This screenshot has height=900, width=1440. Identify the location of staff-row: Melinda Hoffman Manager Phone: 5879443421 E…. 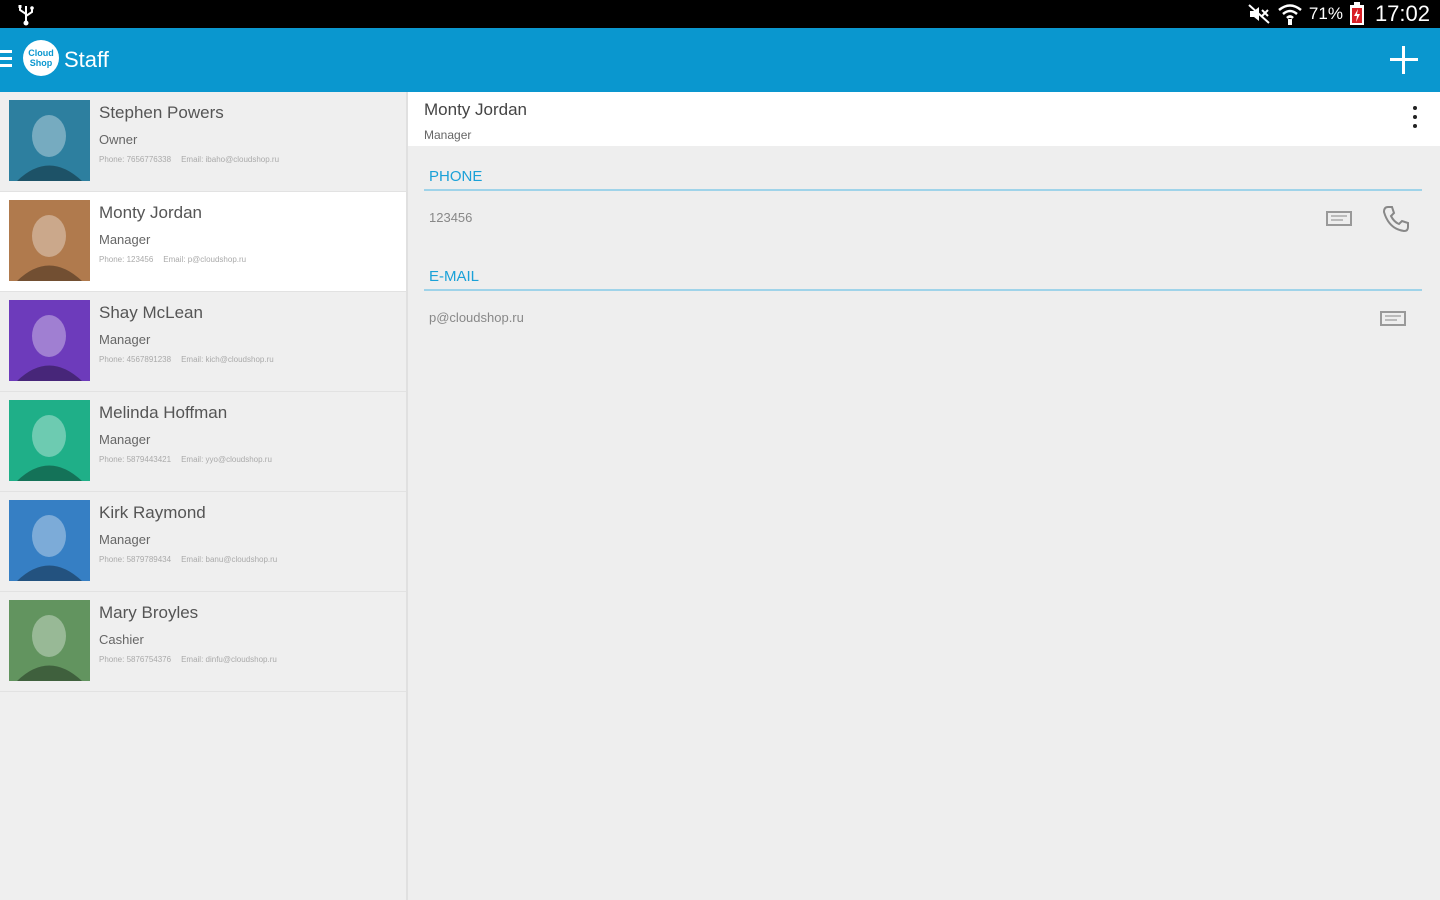
(203, 442).